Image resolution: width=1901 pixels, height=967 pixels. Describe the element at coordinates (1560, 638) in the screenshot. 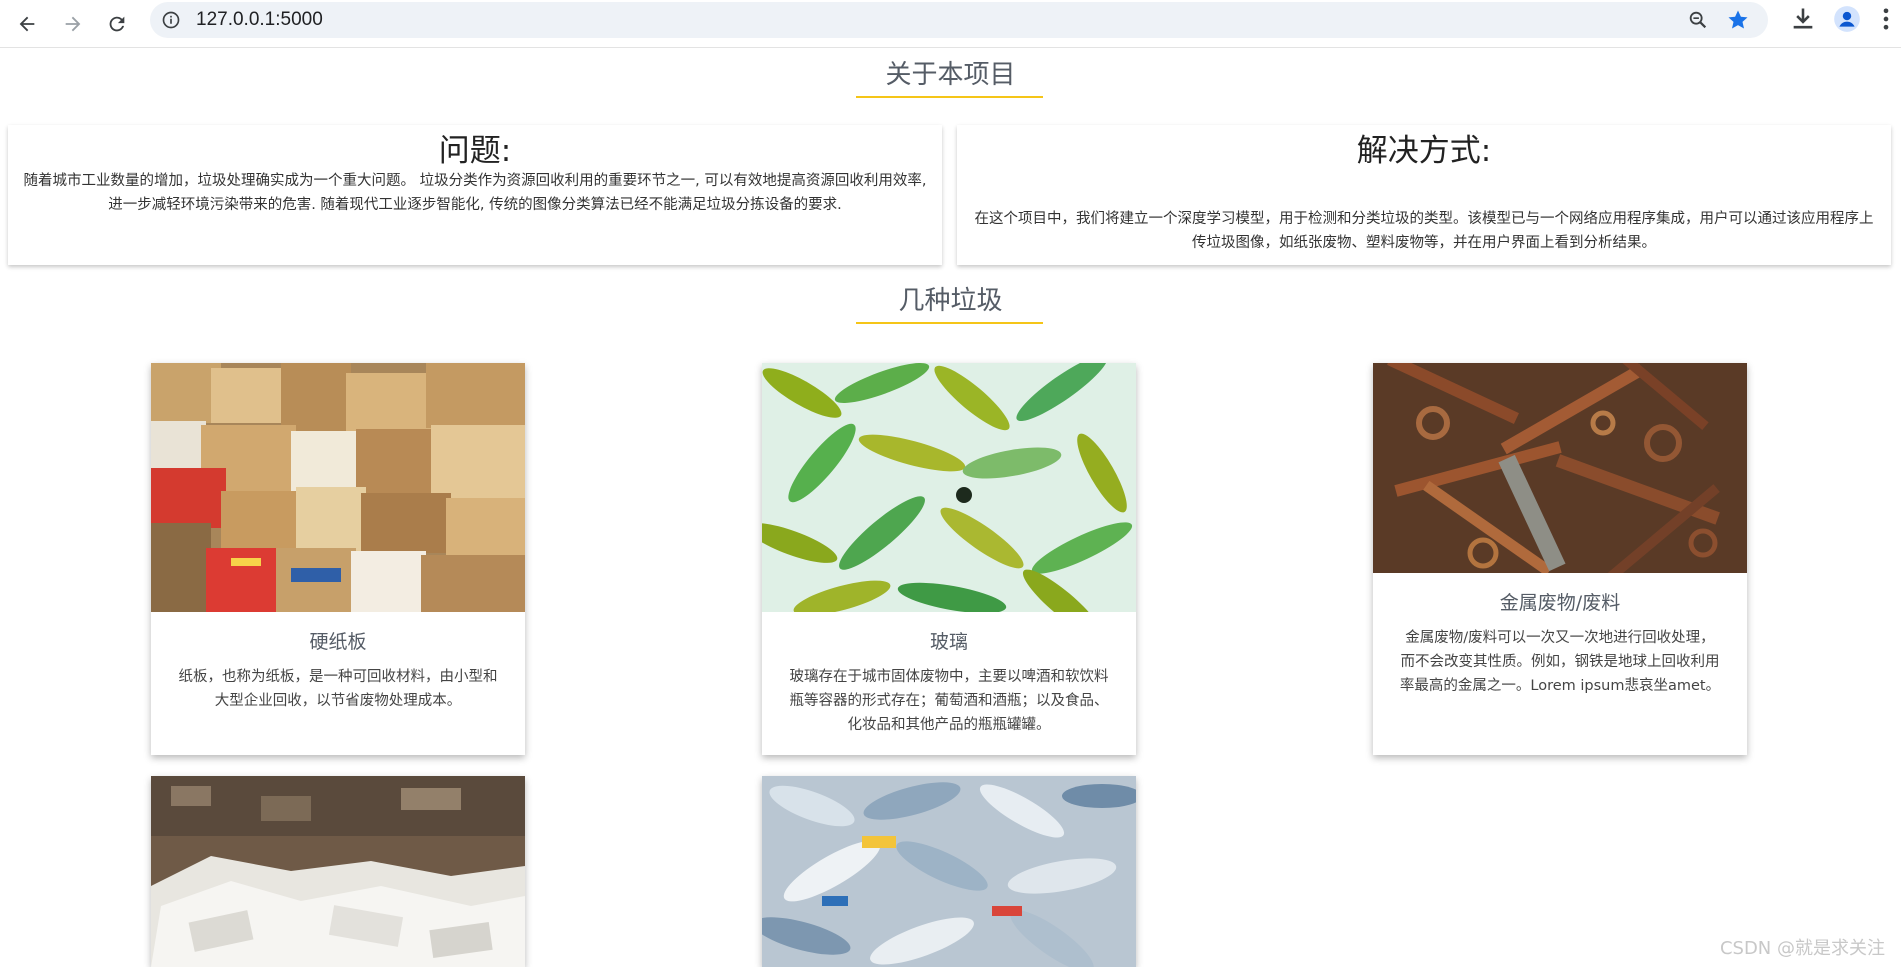

I see `card-metal-text-line-1: 金属废物/废料可以一次又一次地进行回收处理，` at that location.